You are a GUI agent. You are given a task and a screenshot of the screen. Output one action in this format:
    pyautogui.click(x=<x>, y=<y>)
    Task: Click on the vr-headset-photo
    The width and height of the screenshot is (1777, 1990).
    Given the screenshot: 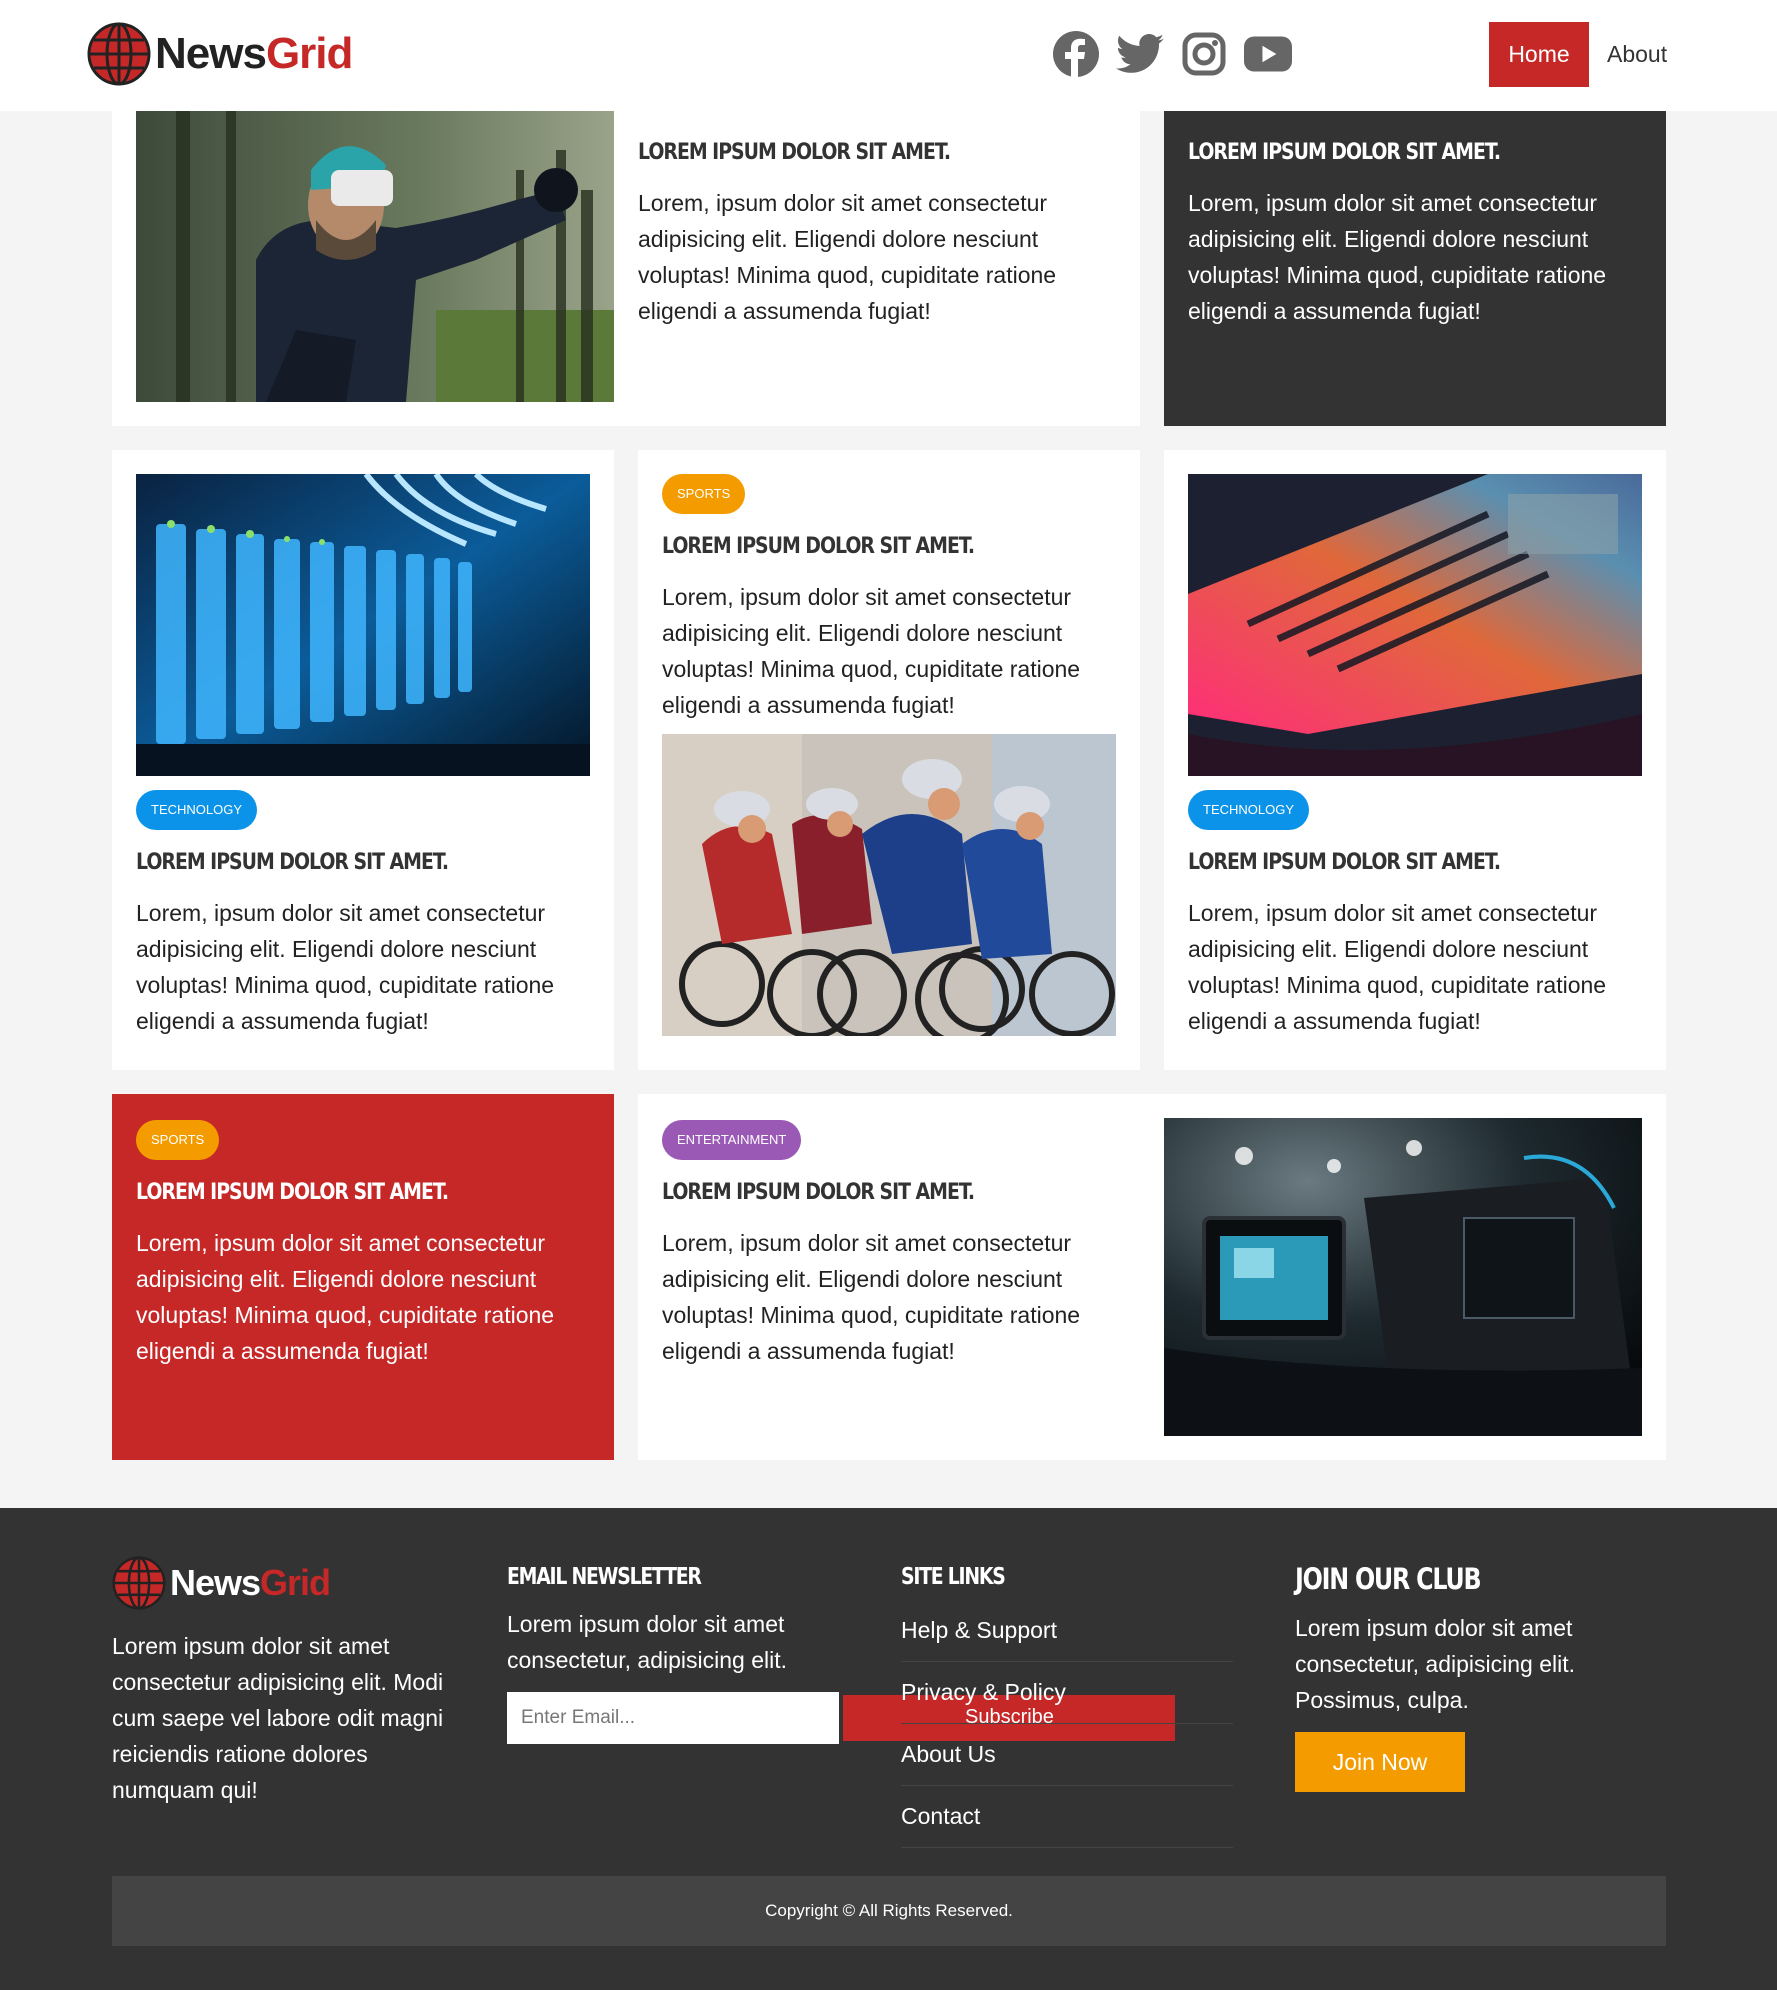 What is the action you would take?
    pyautogui.click(x=375, y=256)
    